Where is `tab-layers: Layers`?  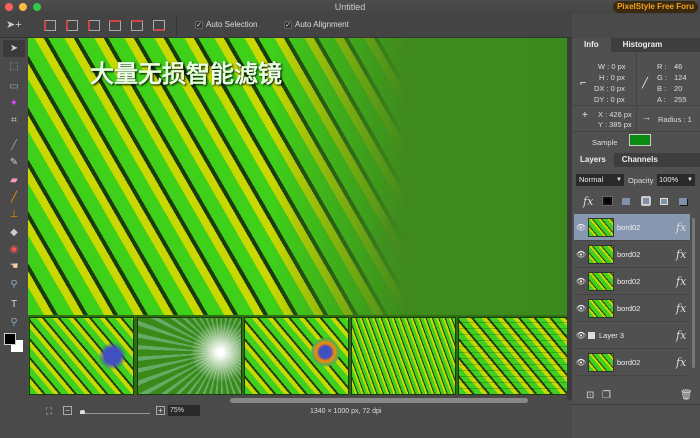
tab-layers: Layers is located at coordinates (593, 160).